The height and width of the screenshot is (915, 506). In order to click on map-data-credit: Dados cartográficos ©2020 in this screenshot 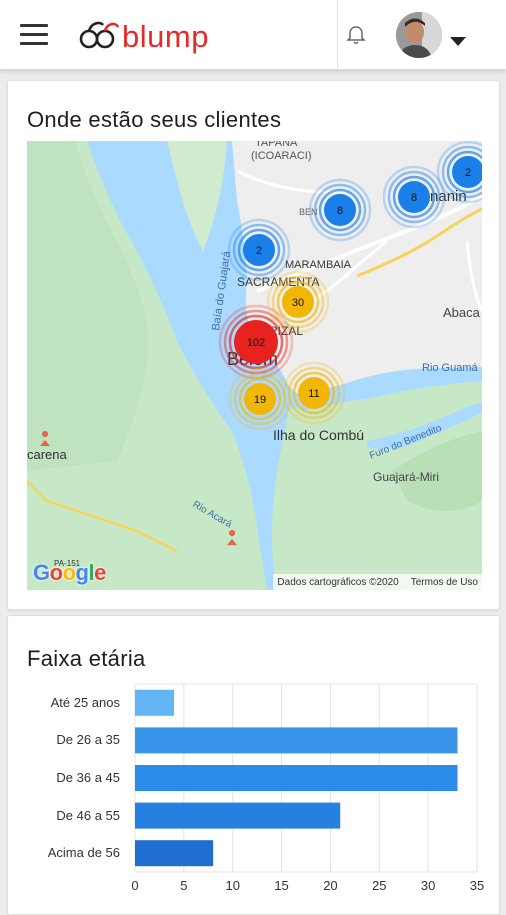, I will do `click(338, 582)`.